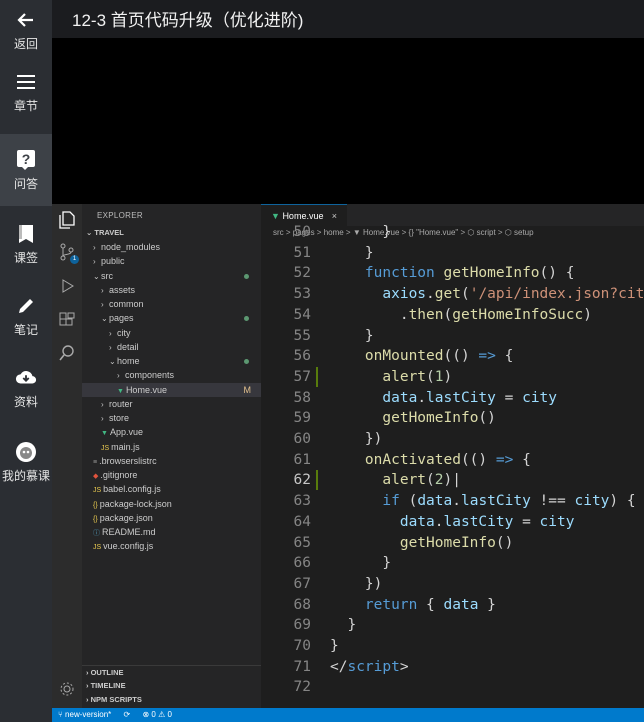 This screenshot has height=722, width=644. I want to click on explorer-heading: EXPLORER, so click(120, 215).